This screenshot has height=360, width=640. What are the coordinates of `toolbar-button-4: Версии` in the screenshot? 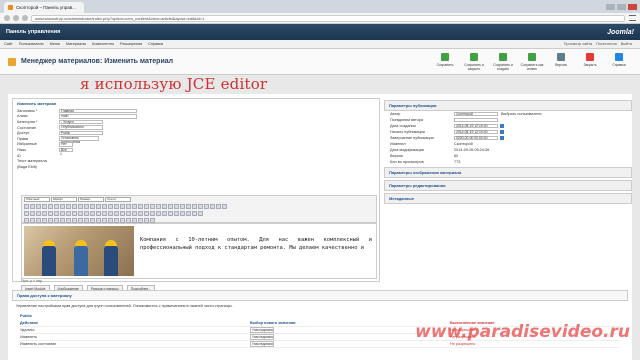 It's located at (561, 61).